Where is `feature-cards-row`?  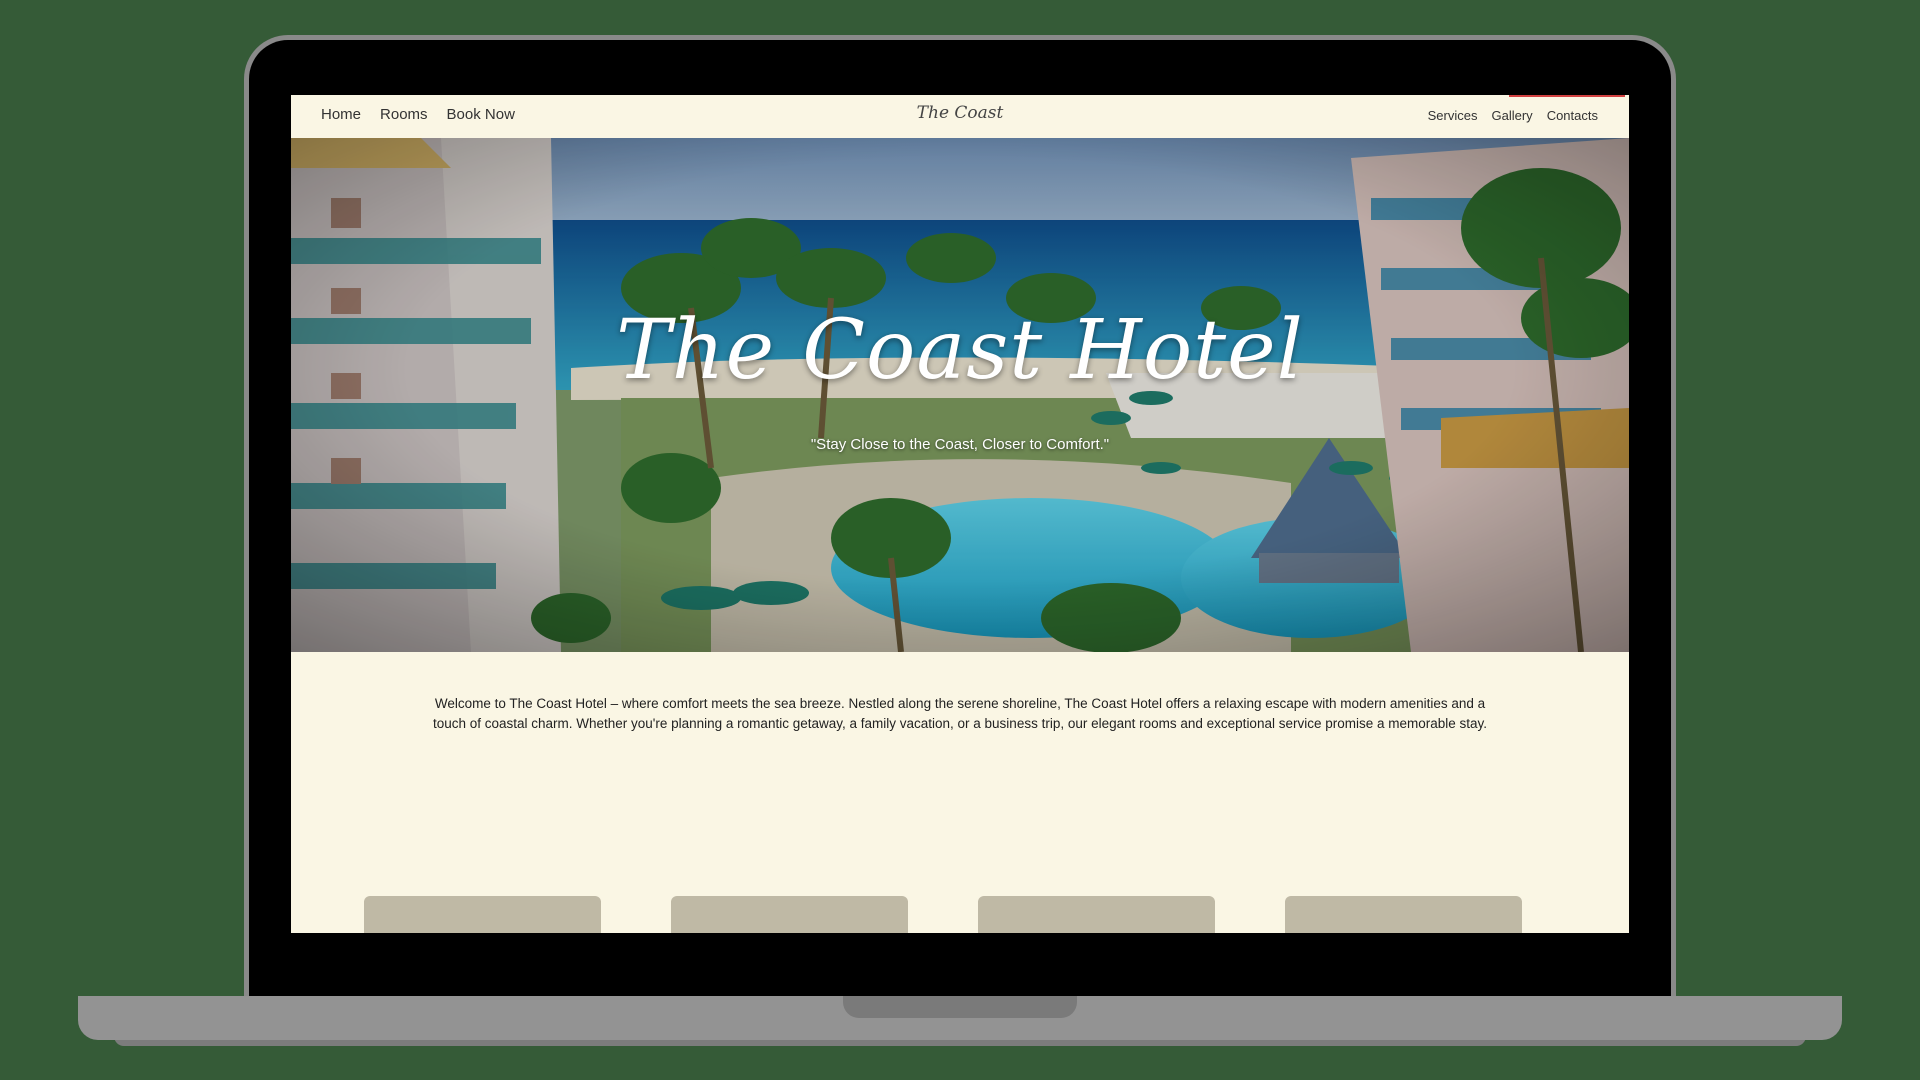
feature-cards-row is located at coordinates (943, 914).